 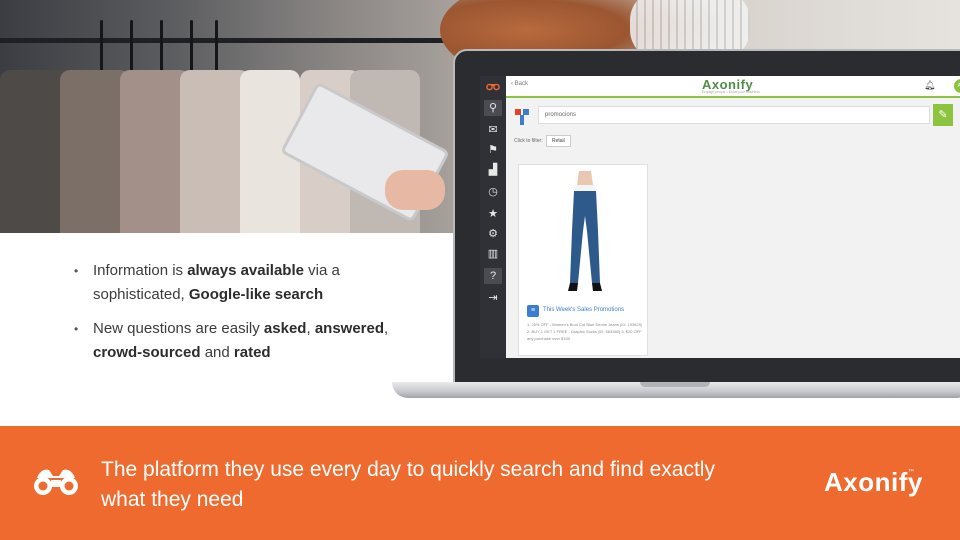 What do you see at coordinates (493, 276) in the screenshot?
I see `question-icon: ?` at bounding box center [493, 276].